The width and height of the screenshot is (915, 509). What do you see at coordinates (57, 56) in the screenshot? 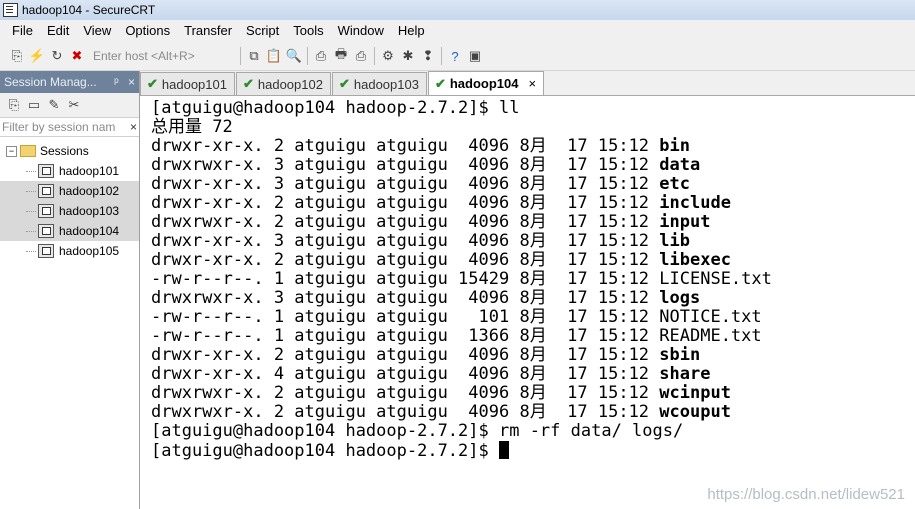
I see `reconnect-icon: ↻` at bounding box center [57, 56].